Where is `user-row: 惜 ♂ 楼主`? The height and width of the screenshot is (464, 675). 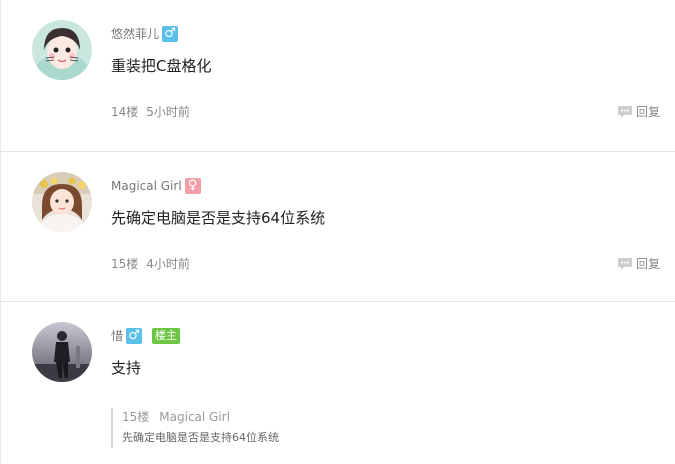
user-row: 惜 ♂ 楼主 is located at coordinates (146, 336).